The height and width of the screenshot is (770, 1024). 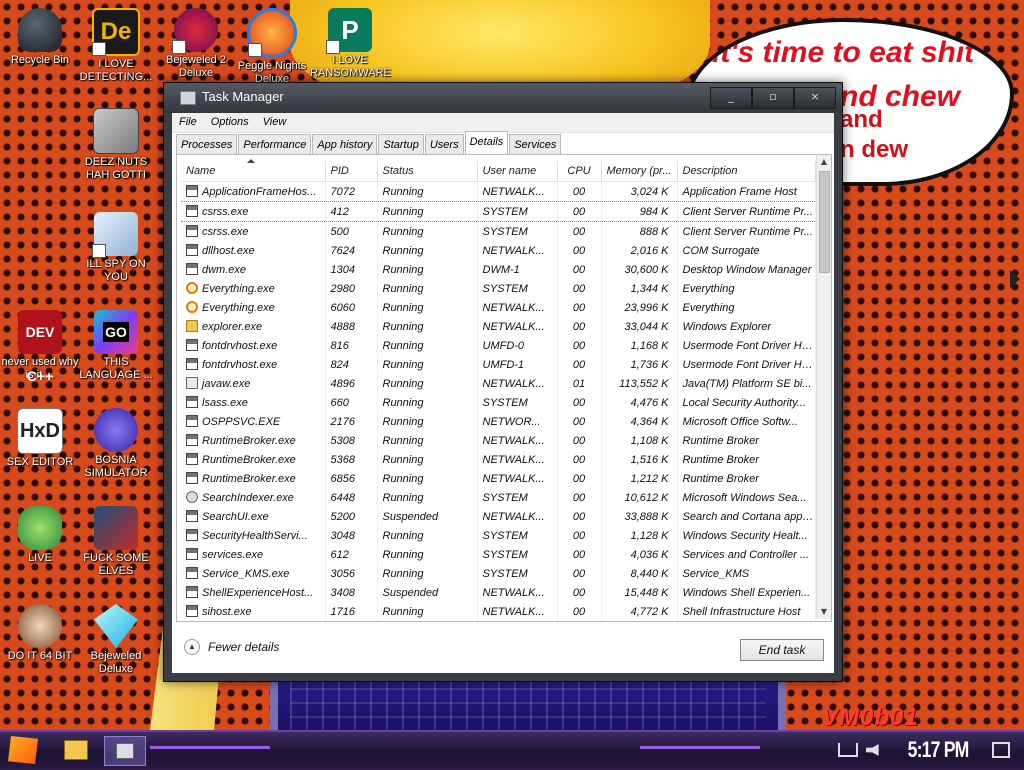 I want to click on desktop-icon-recycle-bin: Recycle Bin, so click(x=40, y=37).